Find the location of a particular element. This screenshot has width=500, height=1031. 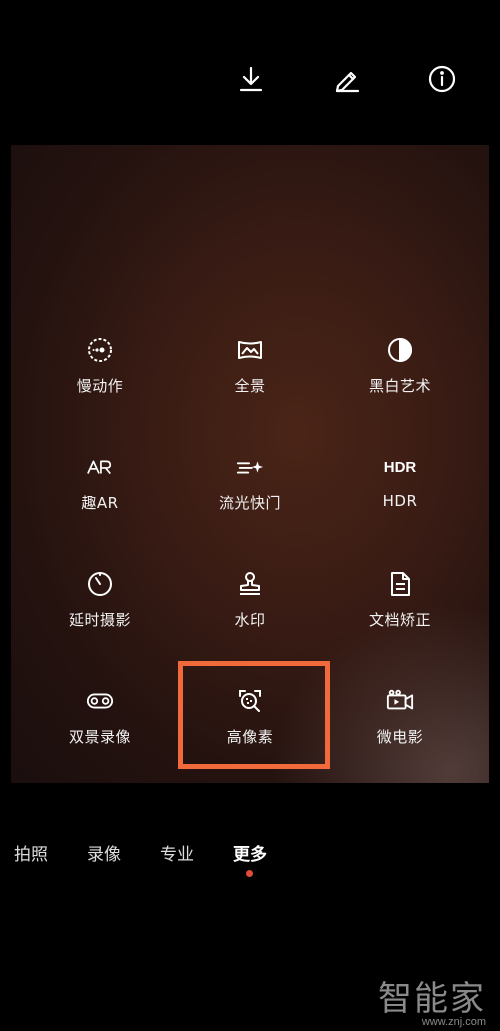

mode-label: 微电影 is located at coordinates (400, 737).